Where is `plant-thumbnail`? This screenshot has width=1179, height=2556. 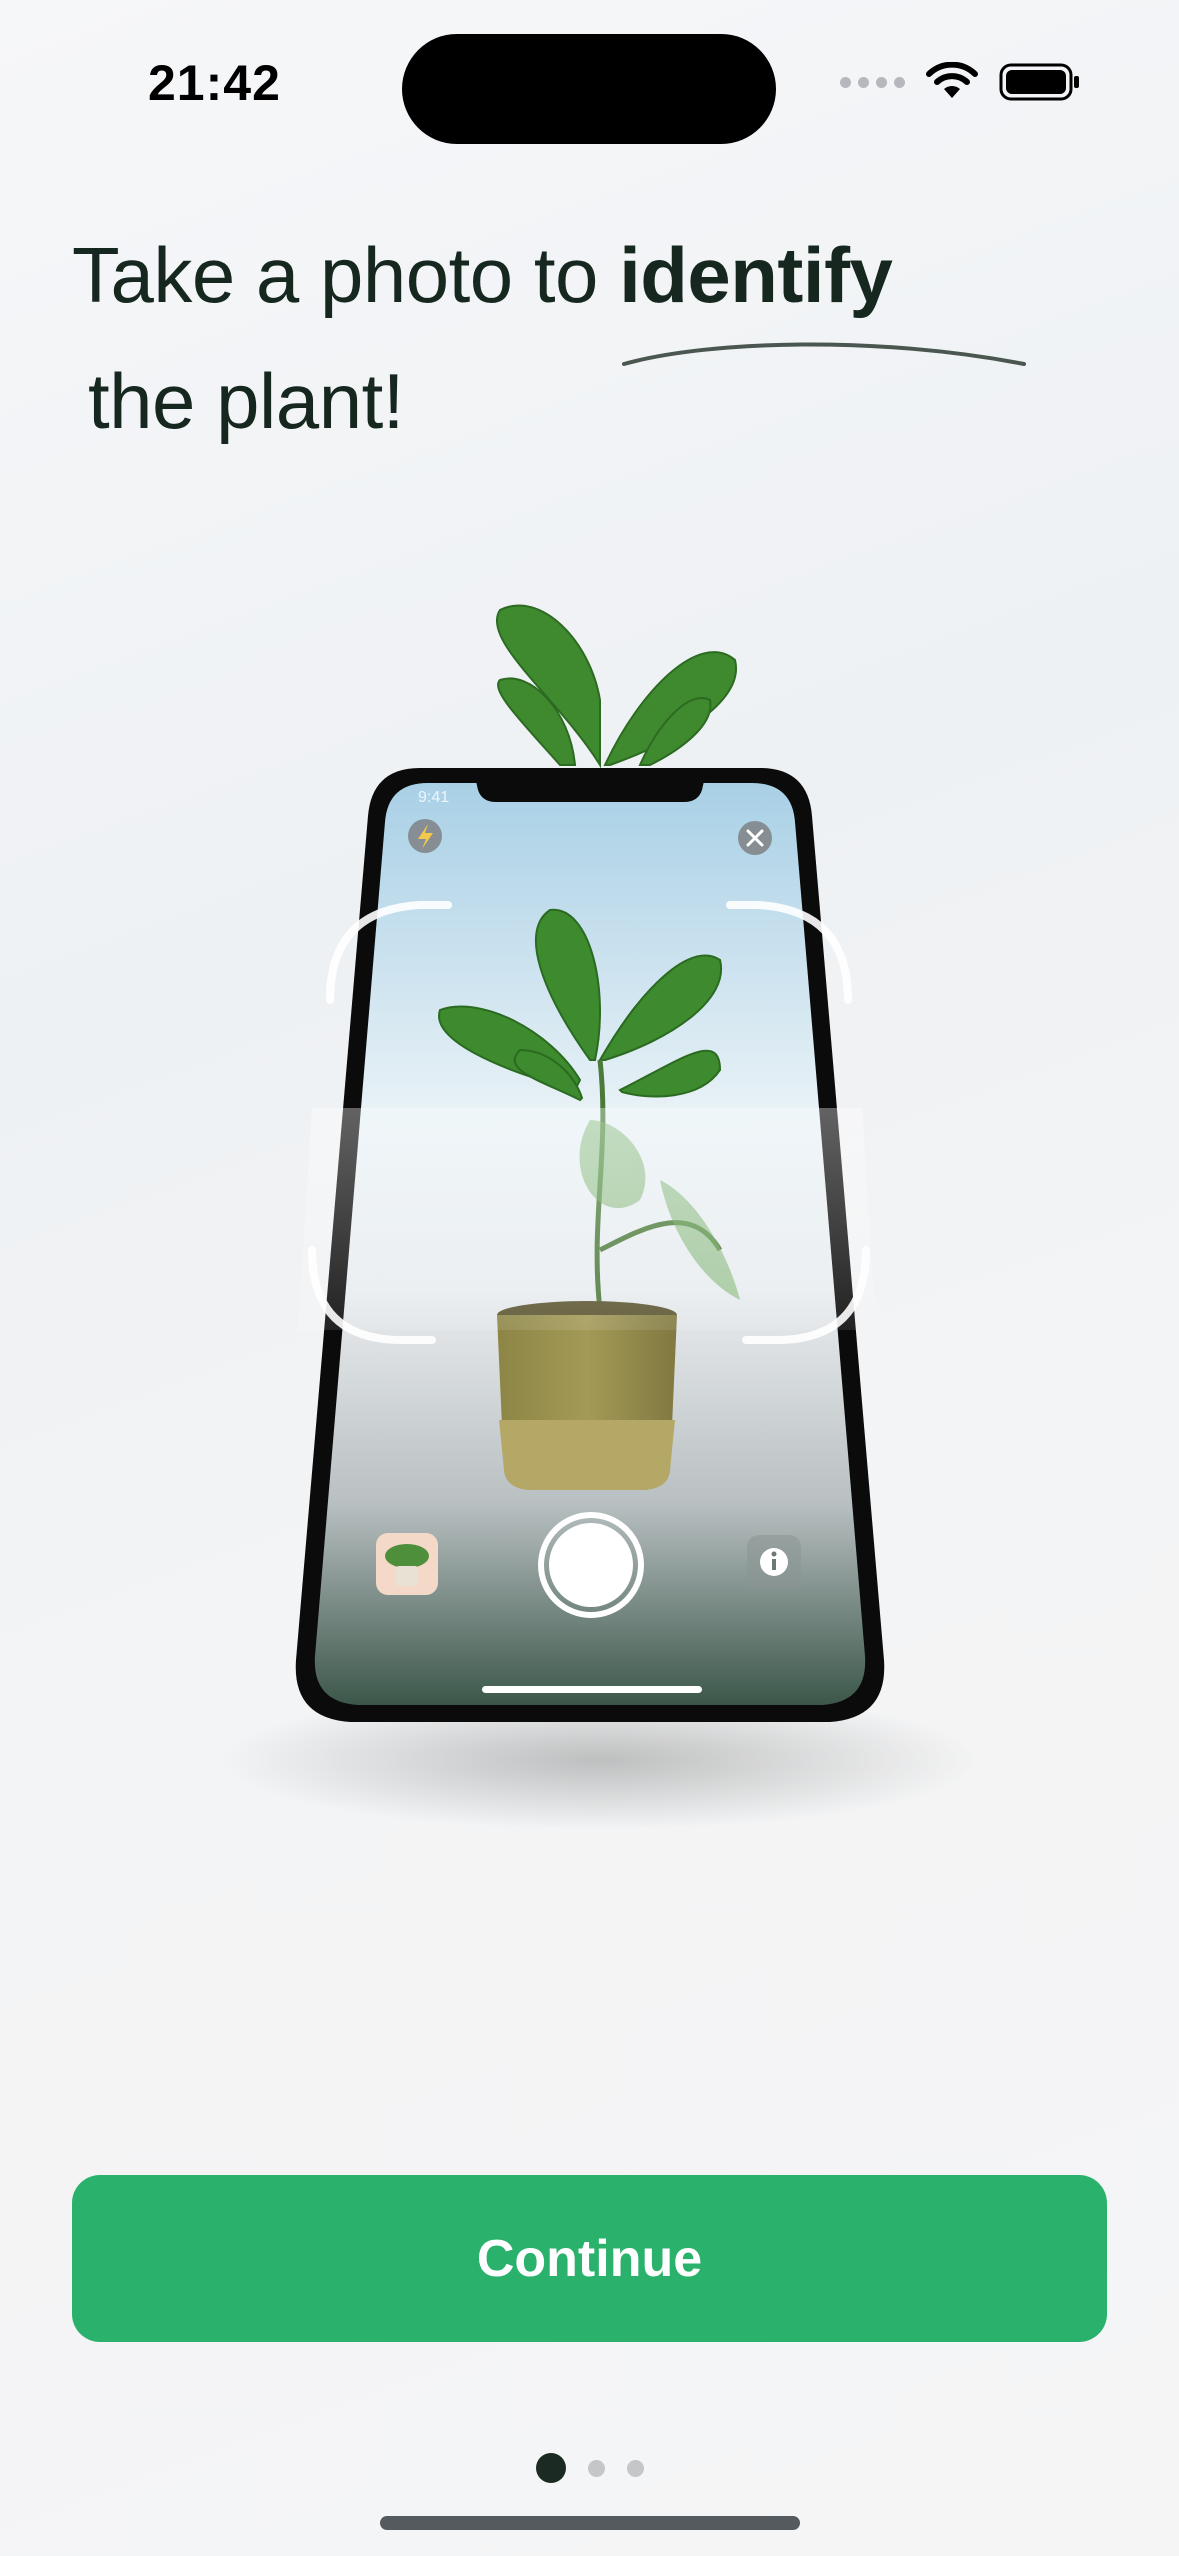
plant-thumbnail is located at coordinates (407, 1564).